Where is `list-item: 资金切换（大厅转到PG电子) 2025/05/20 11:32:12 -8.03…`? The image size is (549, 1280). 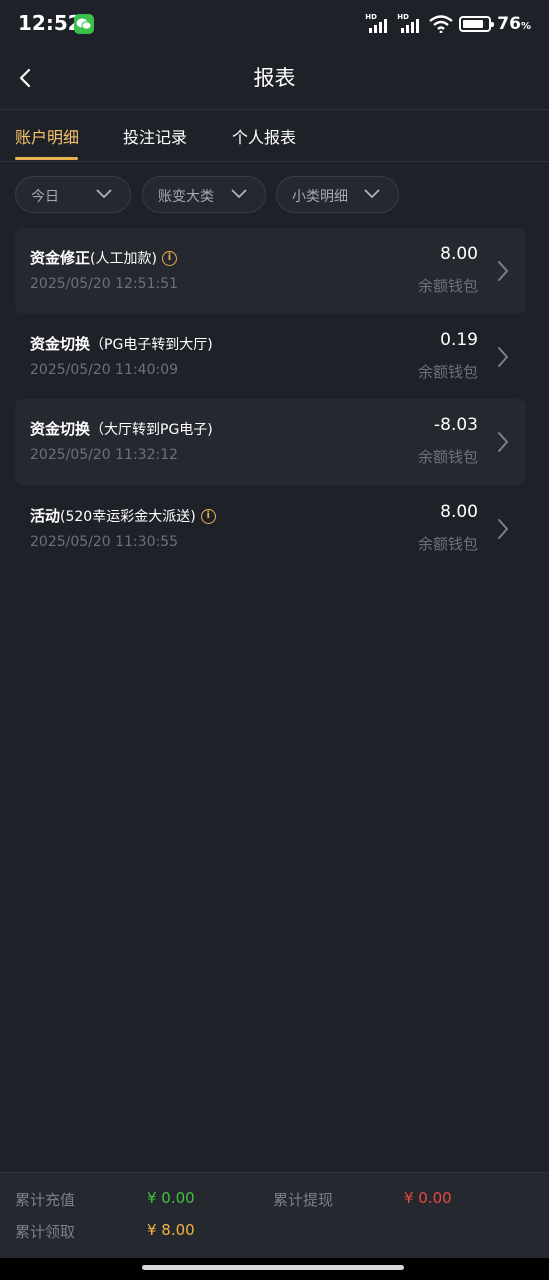 list-item: 资金切换（大厅转到PG电子) 2025/05/20 11:32:12 -8.03… is located at coordinates (270, 442).